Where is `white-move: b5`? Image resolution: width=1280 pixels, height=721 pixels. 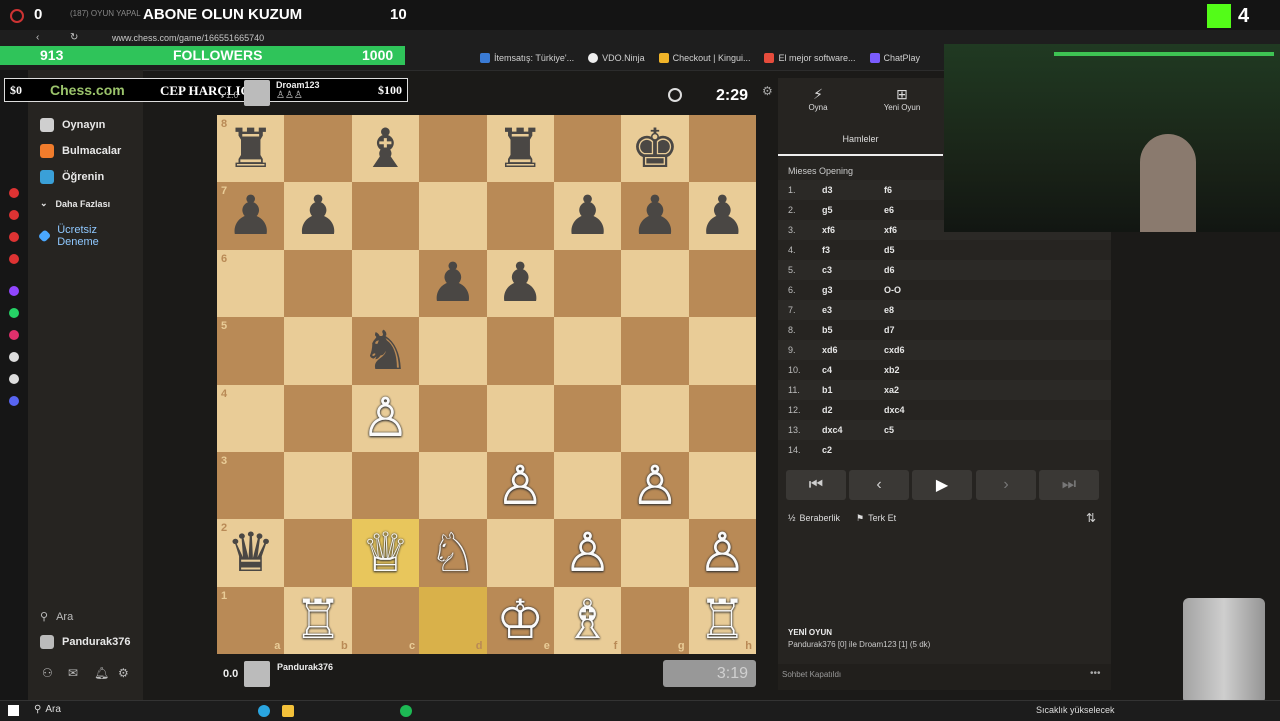 white-move: b5 is located at coordinates (853, 330).